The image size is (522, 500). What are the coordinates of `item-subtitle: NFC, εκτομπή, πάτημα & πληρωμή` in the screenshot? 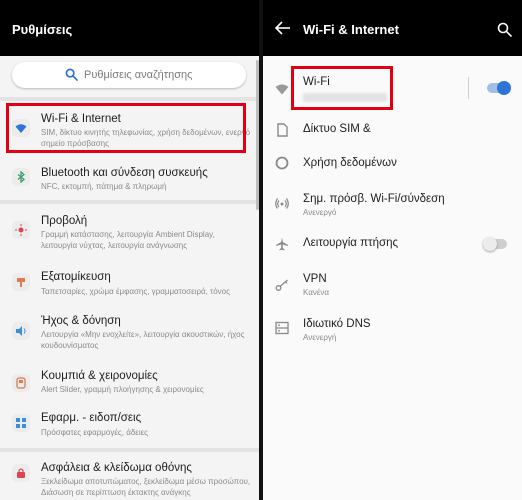 It's located at (104, 186).